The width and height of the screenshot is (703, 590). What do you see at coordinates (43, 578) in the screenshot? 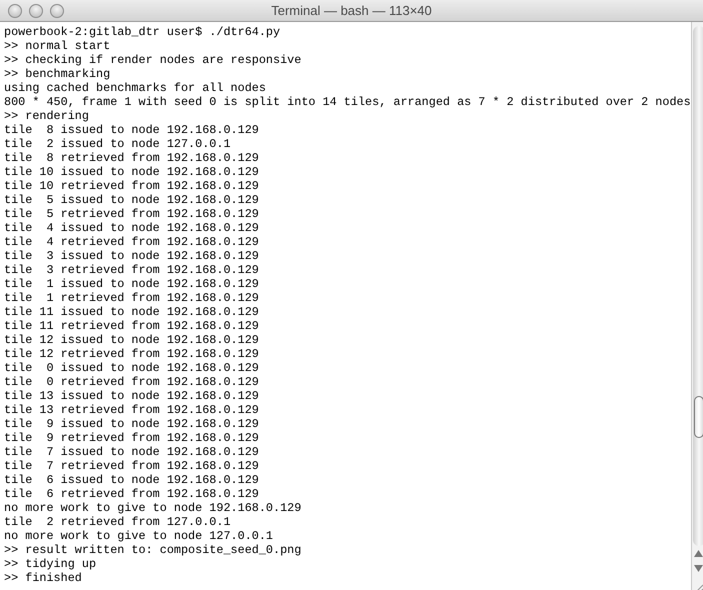
I see `terminal-line: >> finished` at bounding box center [43, 578].